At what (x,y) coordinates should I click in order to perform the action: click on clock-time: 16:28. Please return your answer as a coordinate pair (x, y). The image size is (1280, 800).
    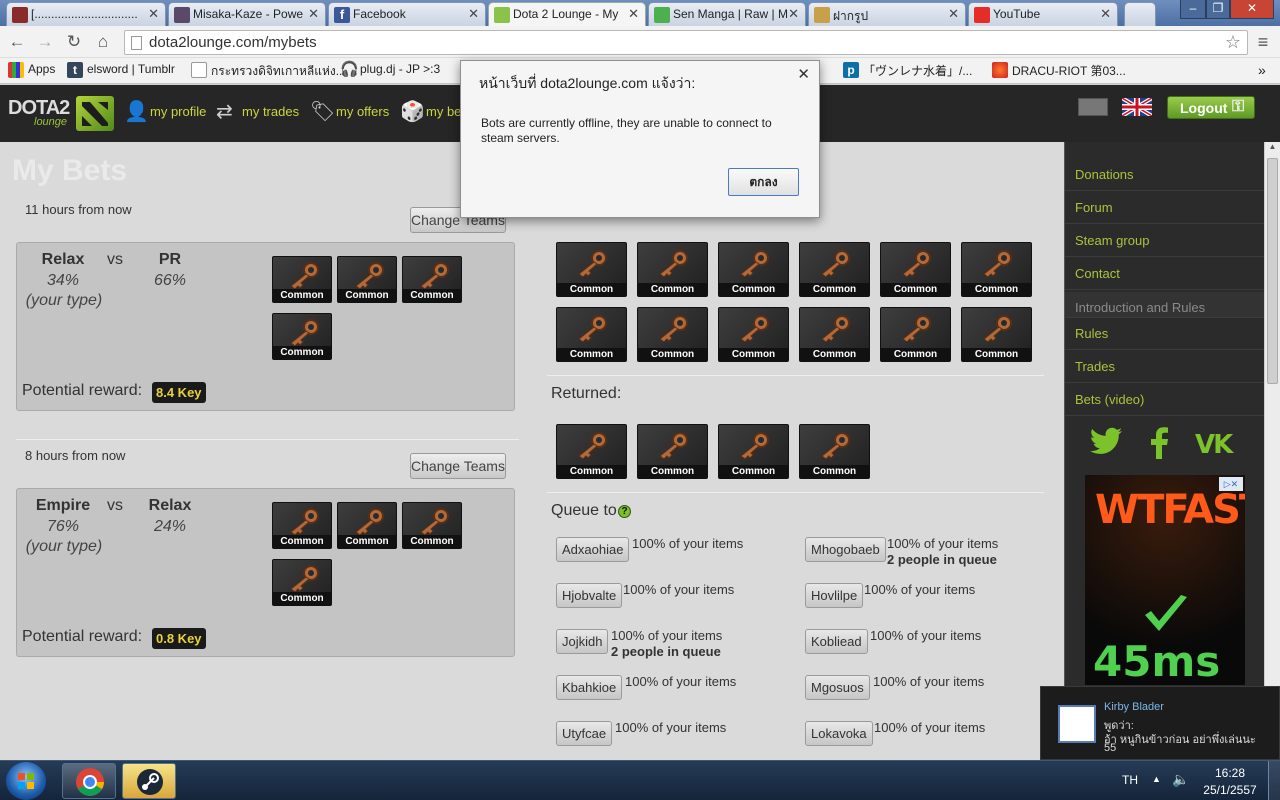
    Looking at the image, I should click on (1230, 773).